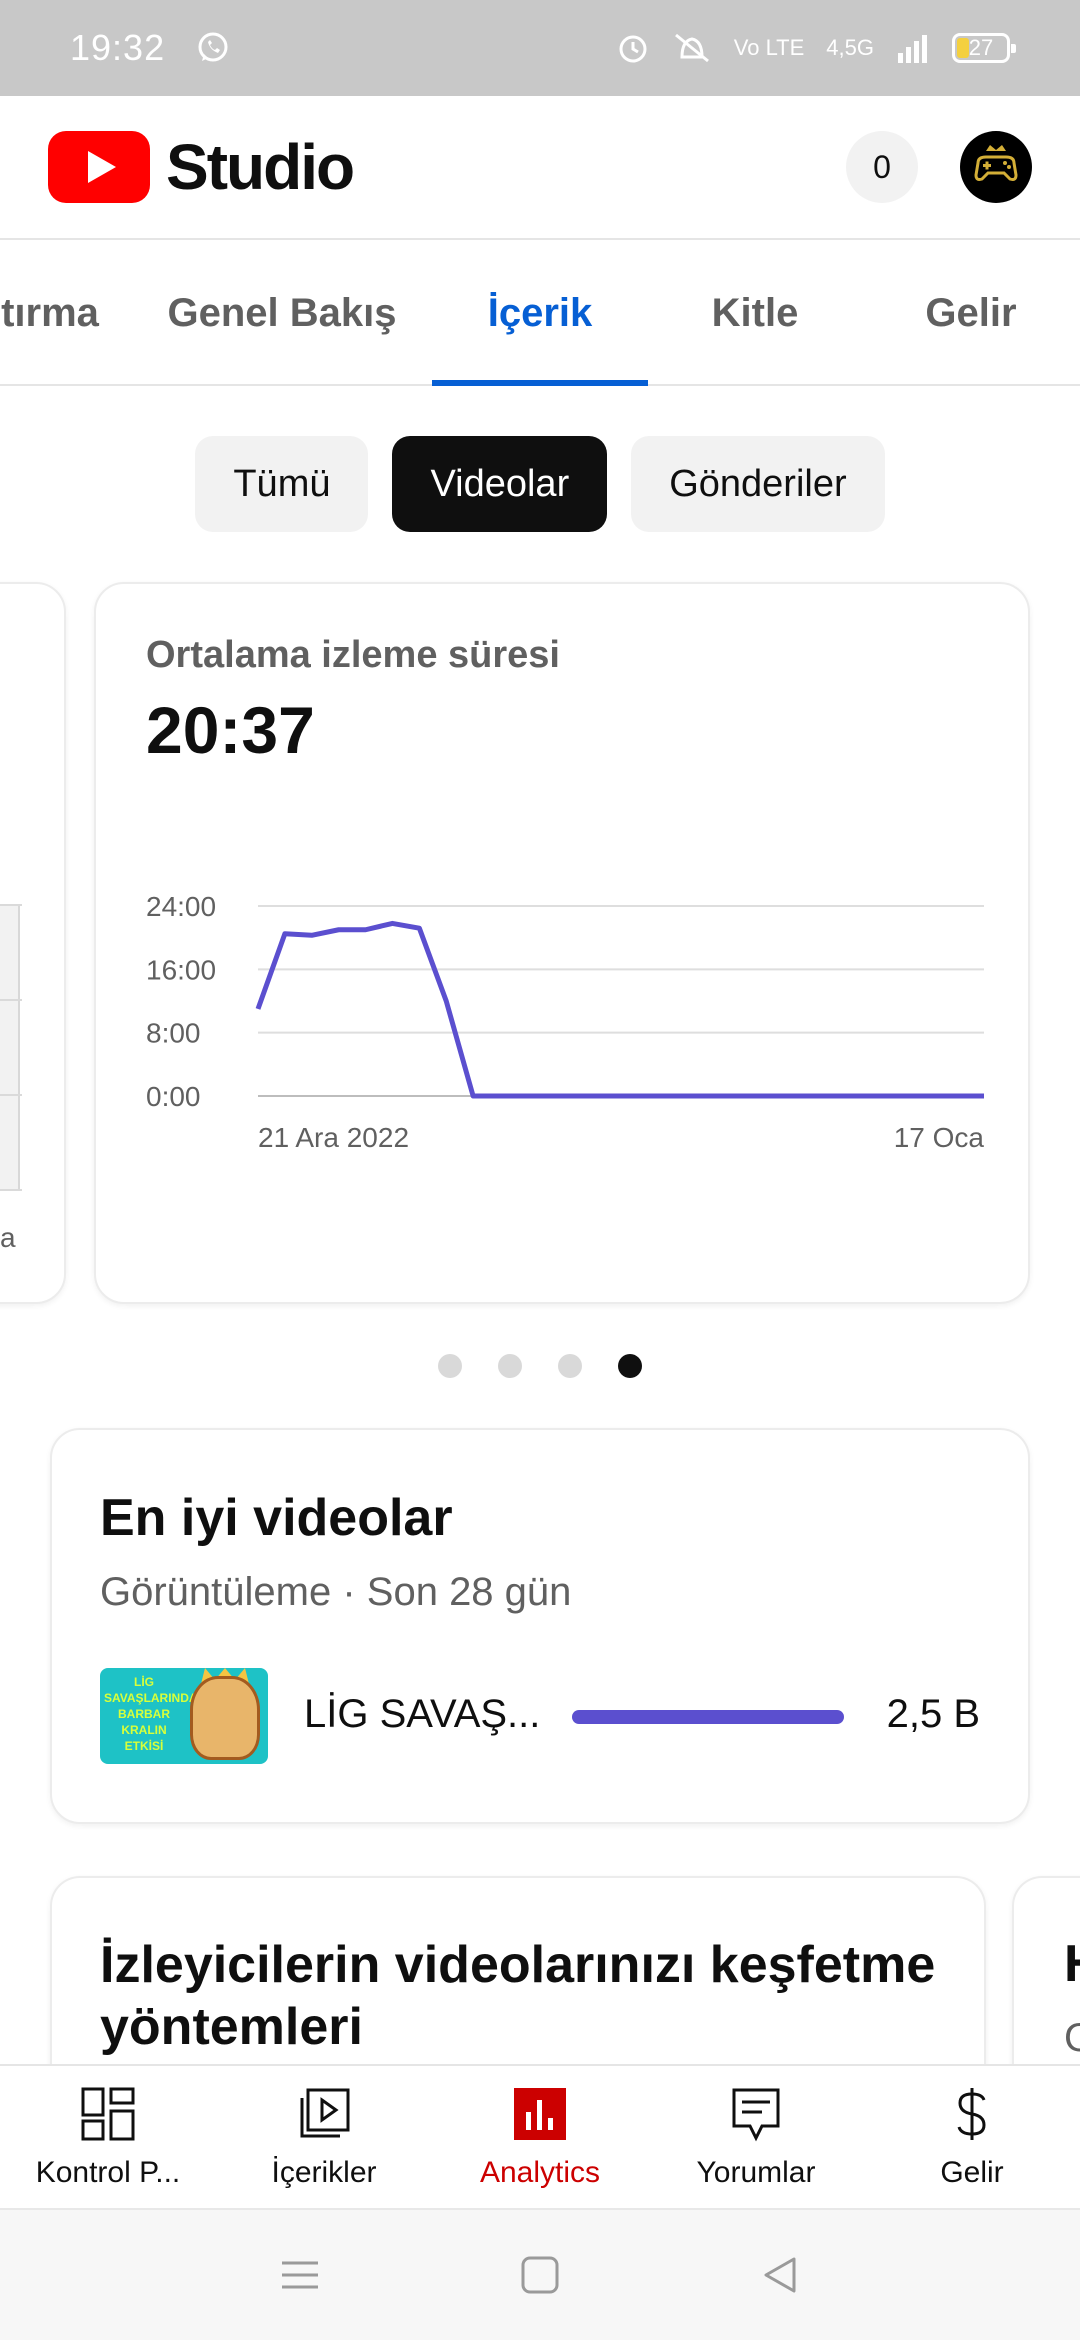 Image resolution: width=1080 pixels, height=2340 pixels. Describe the element at coordinates (282, 313) in the screenshot. I see `tab-genel-bakis: Genel Bakış` at that location.